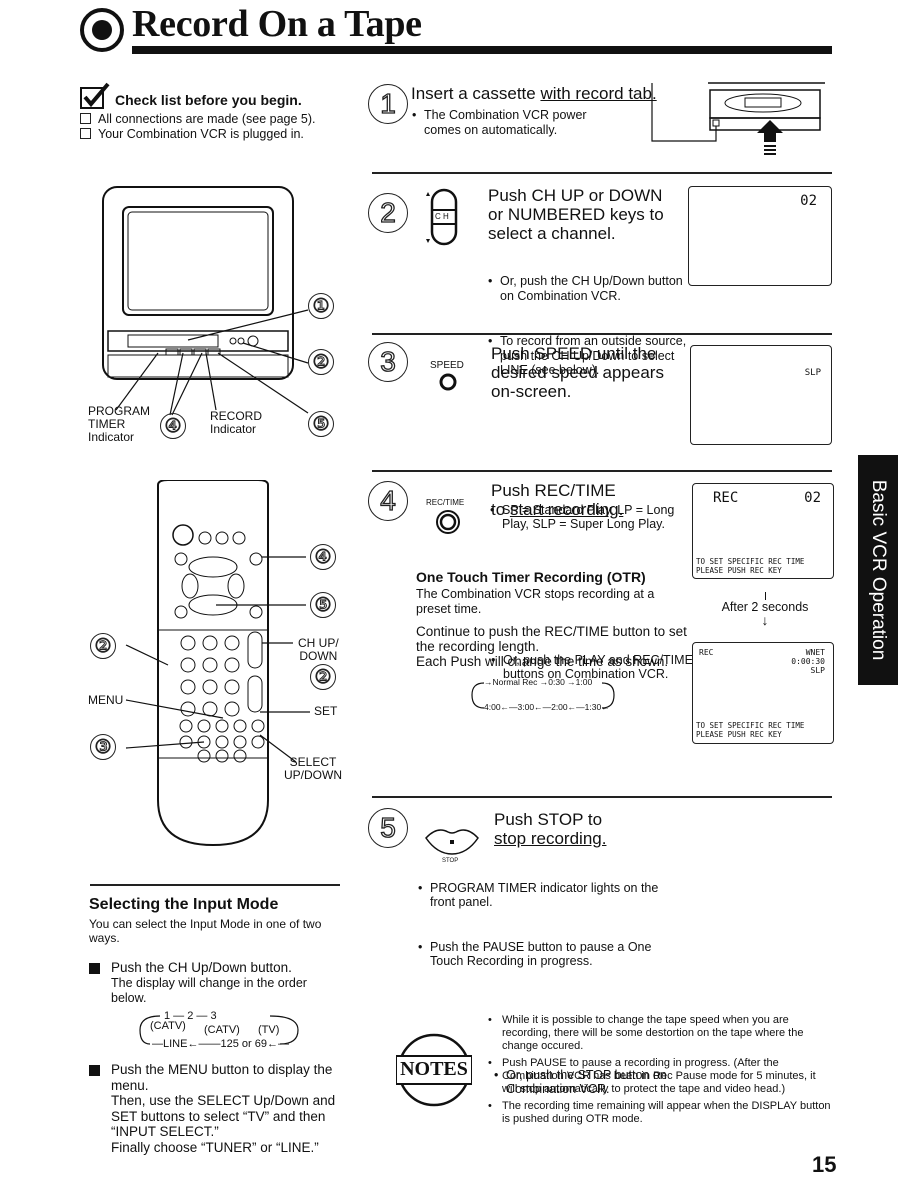 The height and width of the screenshot is (1188, 918). Describe the element at coordinates (482, 50) in the screenshot. I see `title-rule` at that location.